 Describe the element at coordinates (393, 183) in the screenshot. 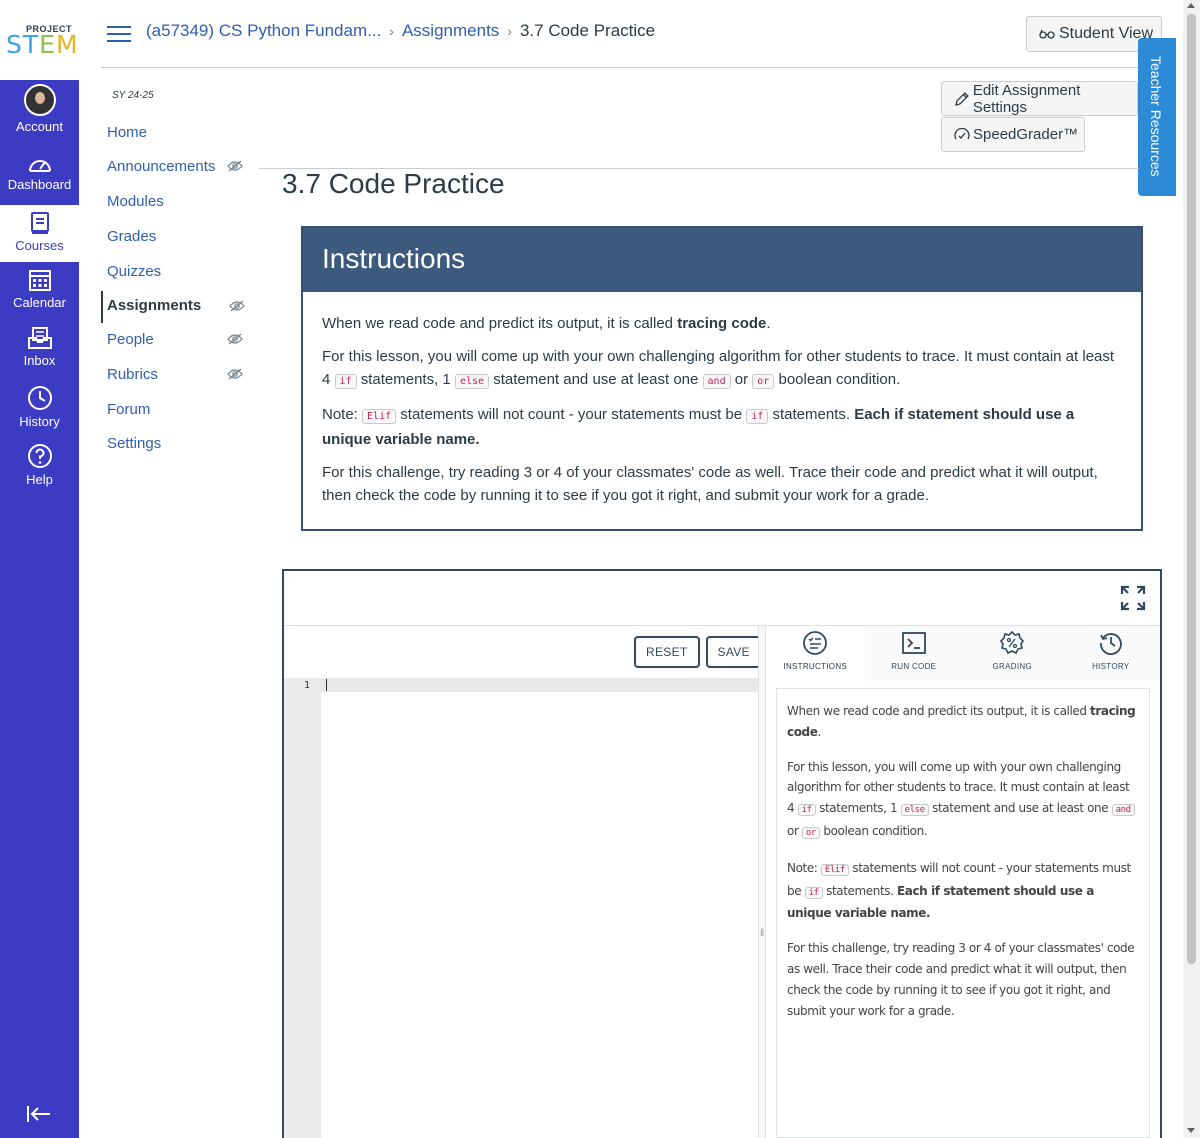

I see `page-title: 3.7 Code Practice` at that location.